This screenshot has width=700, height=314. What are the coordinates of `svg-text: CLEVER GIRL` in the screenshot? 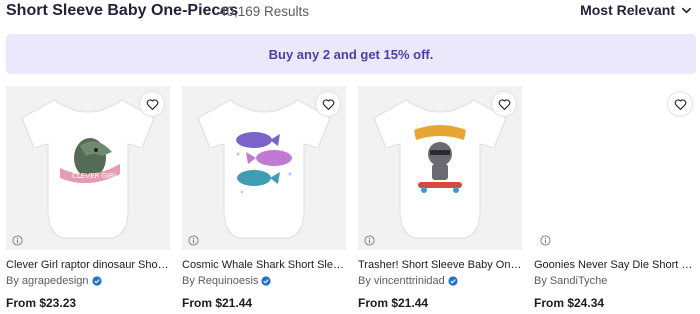 It's located at (95, 176).